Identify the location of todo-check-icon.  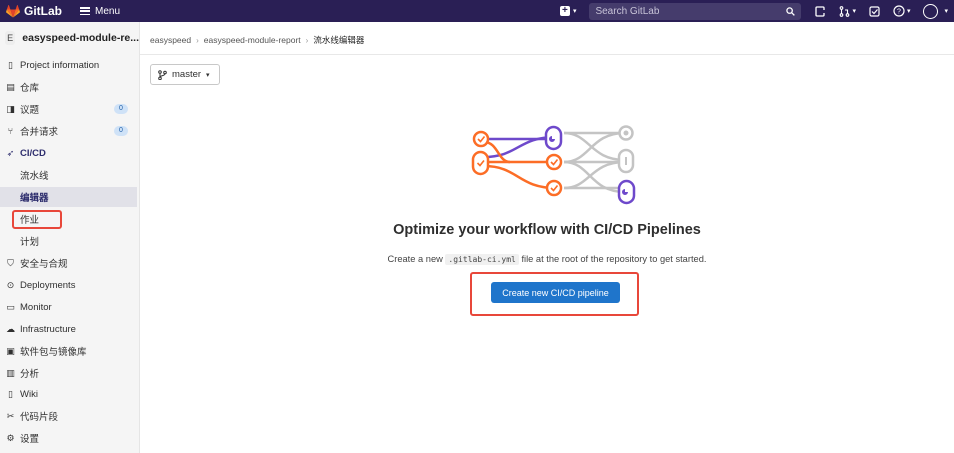
(874, 11).